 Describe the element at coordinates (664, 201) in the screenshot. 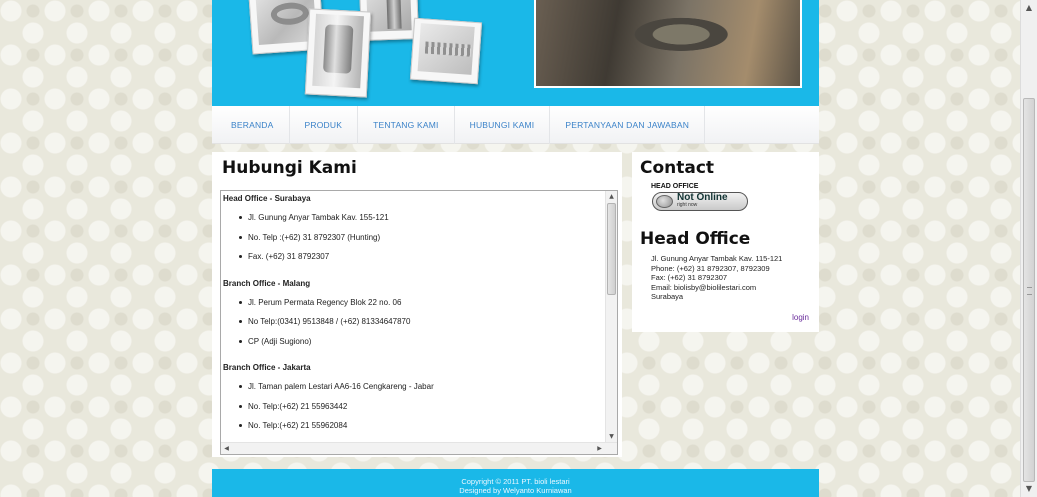

I see `chat-status-icon` at that location.